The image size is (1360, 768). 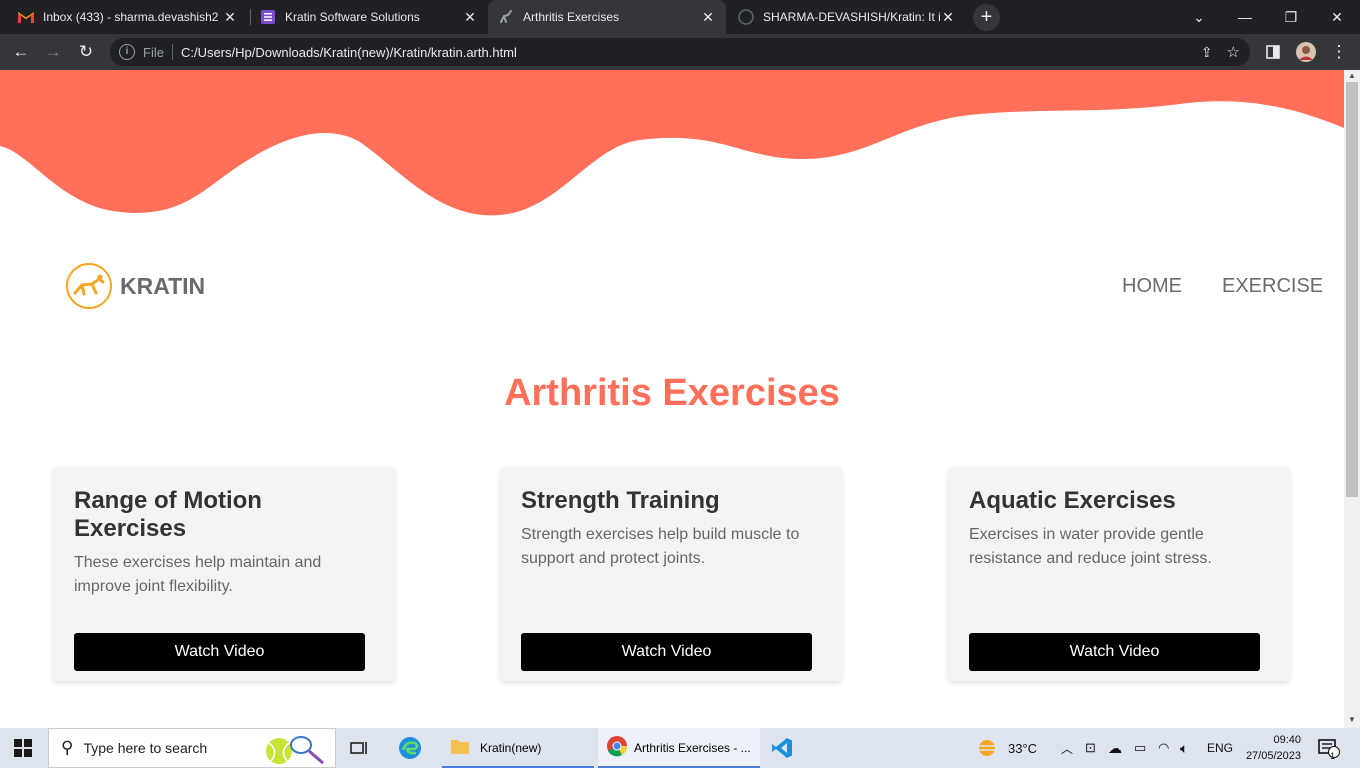 I want to click on clock: 09:40 27/05/2023, so click(x=1272, y=748).